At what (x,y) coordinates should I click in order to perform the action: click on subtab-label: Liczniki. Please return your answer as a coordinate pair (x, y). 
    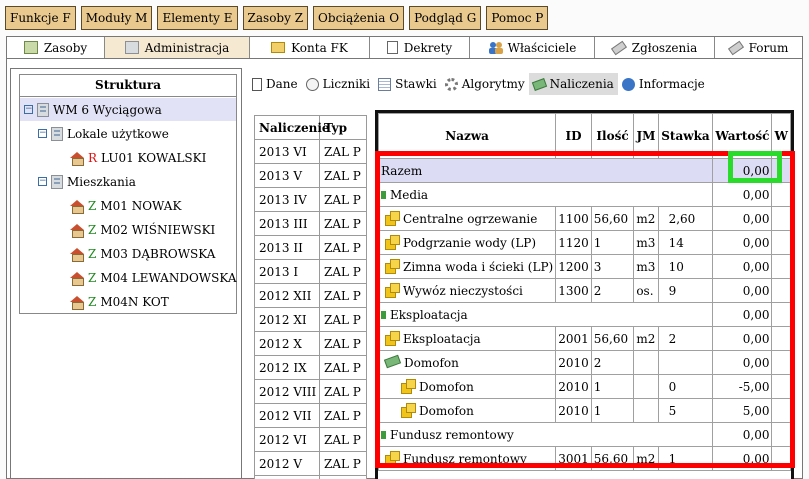
    Looking at the image, I should click on (346, 84).